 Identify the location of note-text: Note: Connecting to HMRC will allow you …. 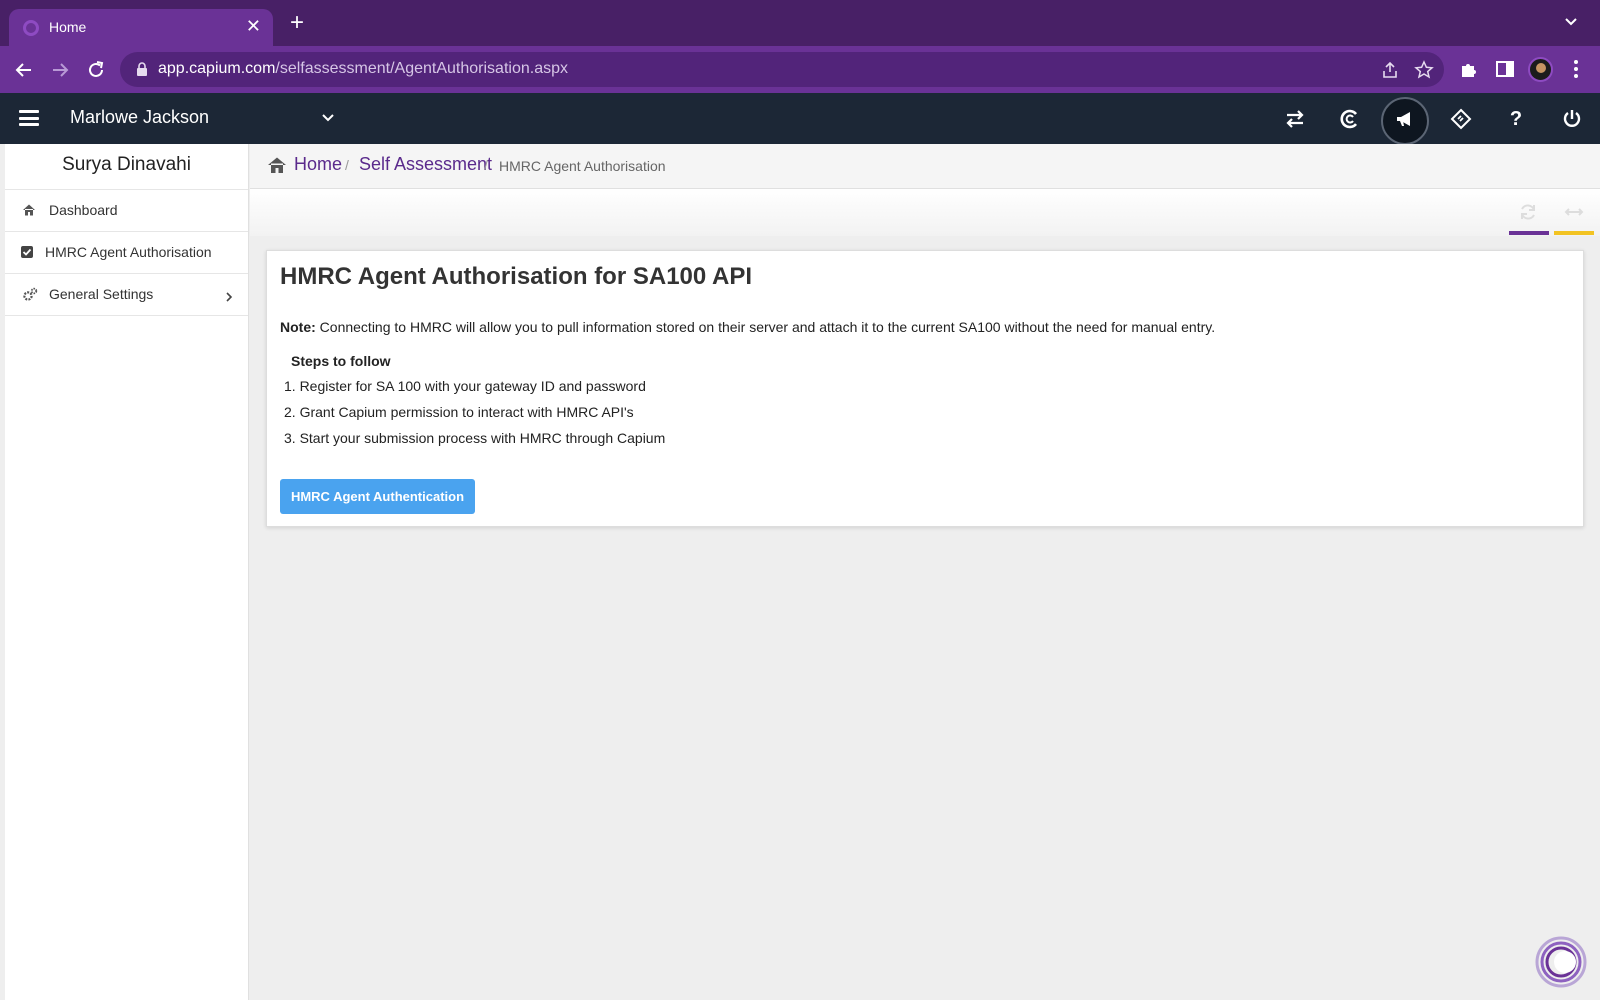
(748, 327).